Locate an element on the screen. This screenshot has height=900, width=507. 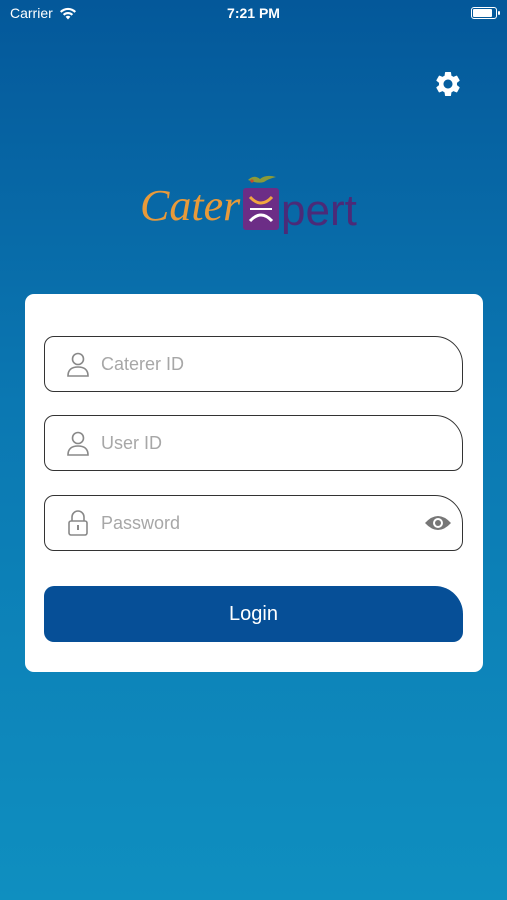
bird-icon is located at coordinates (262, 179).